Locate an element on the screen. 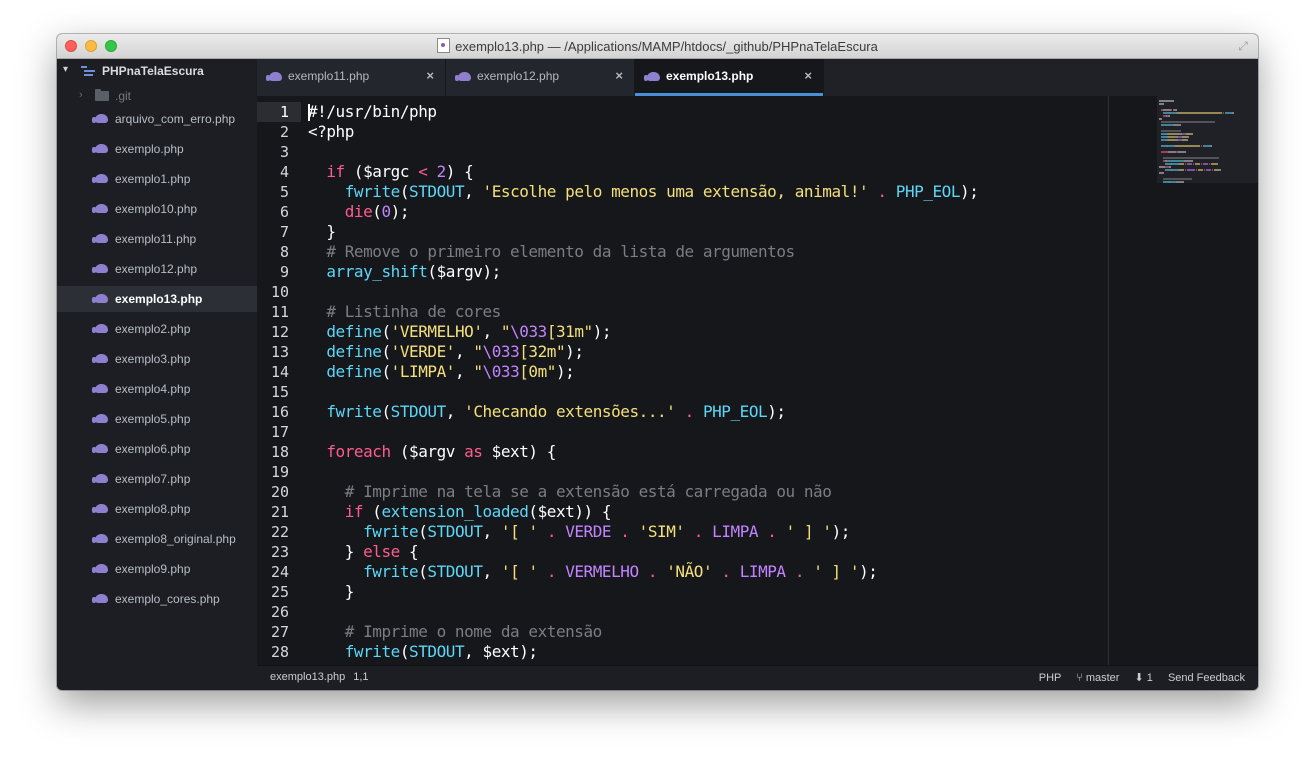  code-line: } else { is located at coordinates (643, 552).